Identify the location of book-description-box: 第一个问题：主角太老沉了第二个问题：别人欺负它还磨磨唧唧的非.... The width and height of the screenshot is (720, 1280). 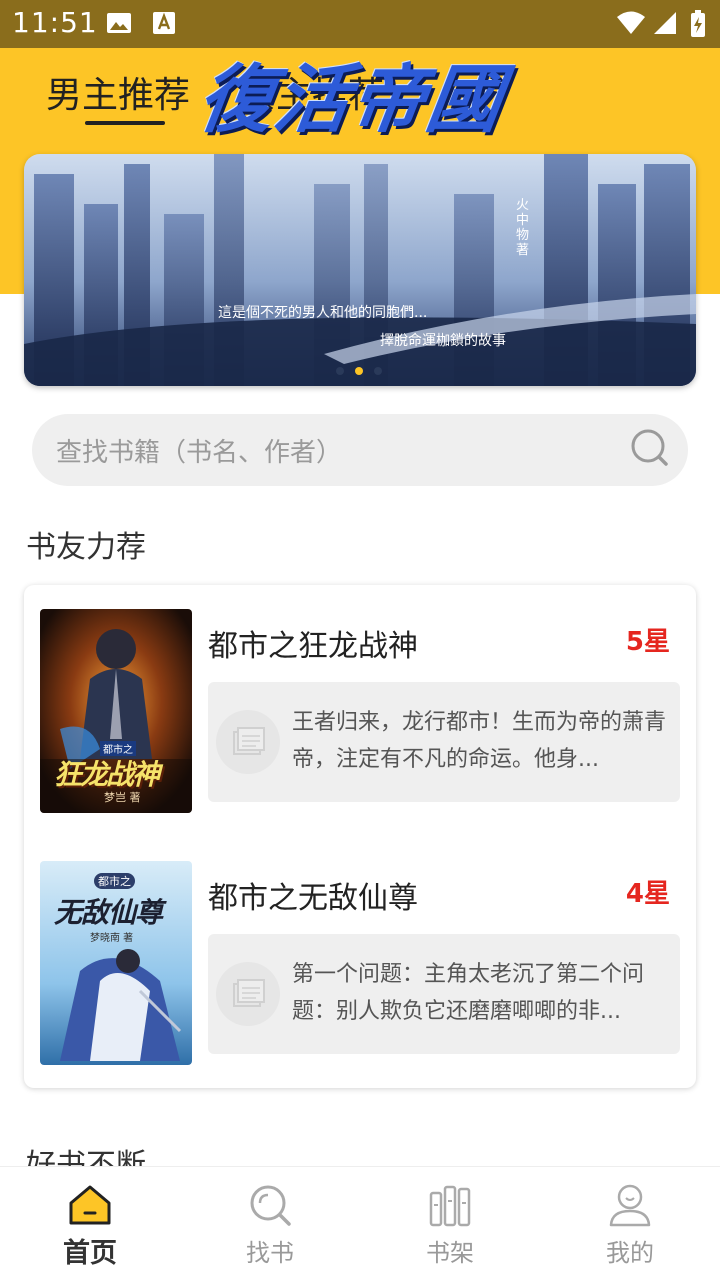
(444, 994).